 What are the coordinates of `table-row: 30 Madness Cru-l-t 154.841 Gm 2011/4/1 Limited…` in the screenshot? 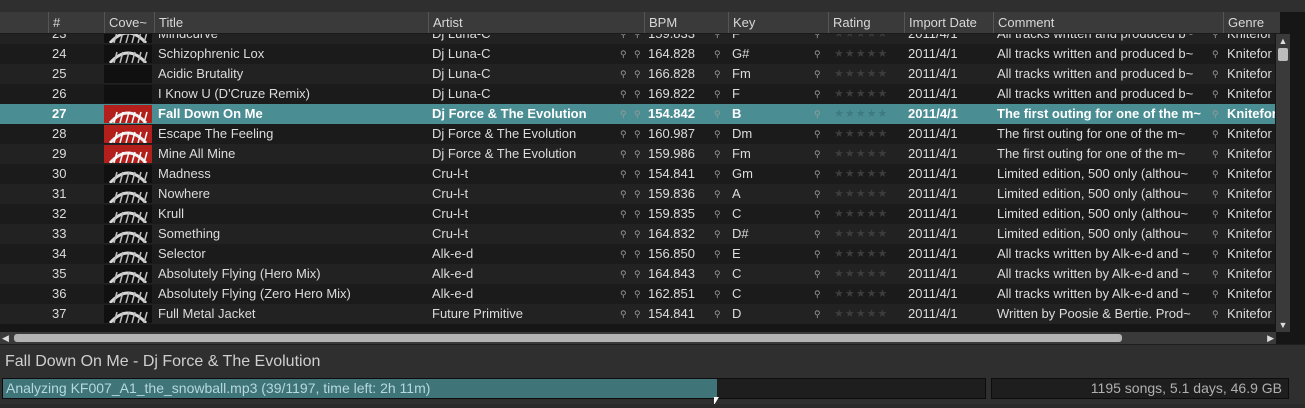 It's located at (637, 174).